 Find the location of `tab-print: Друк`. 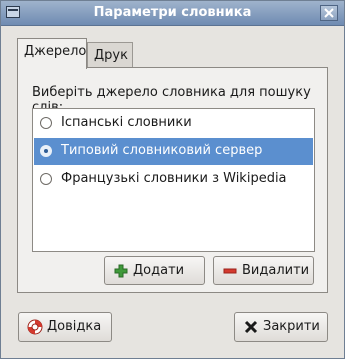

tab-print: Друк is located at coordinates (110, 55).